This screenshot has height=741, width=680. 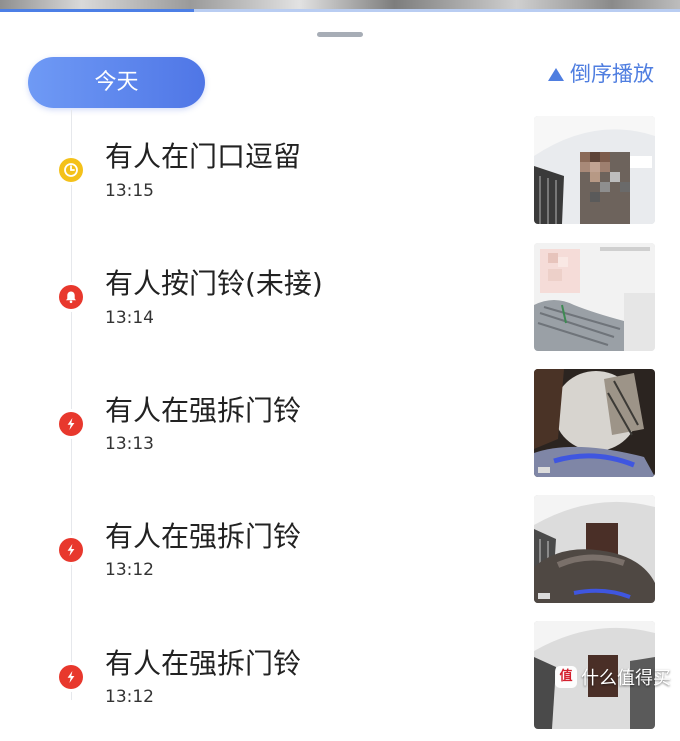 What do you see at coordinates (203, 156) in the screenshot?
I see `event-title: 有人在门口逗留` at bounding box center [203, 156].